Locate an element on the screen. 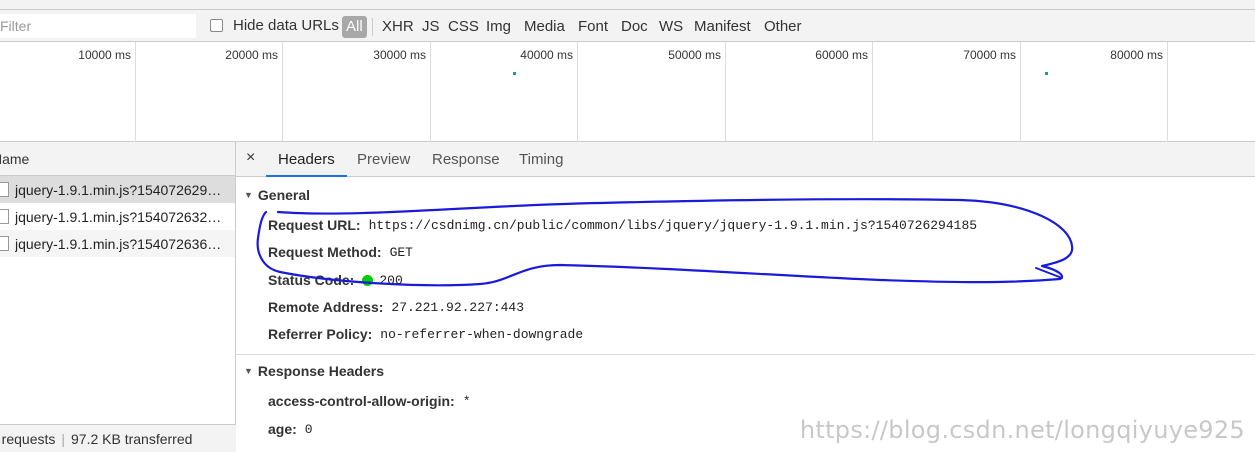 The width and height of the screenshot is (1255, 452). referrer-policy-key: Referrer Policy: is located at coordinates (320, 334).